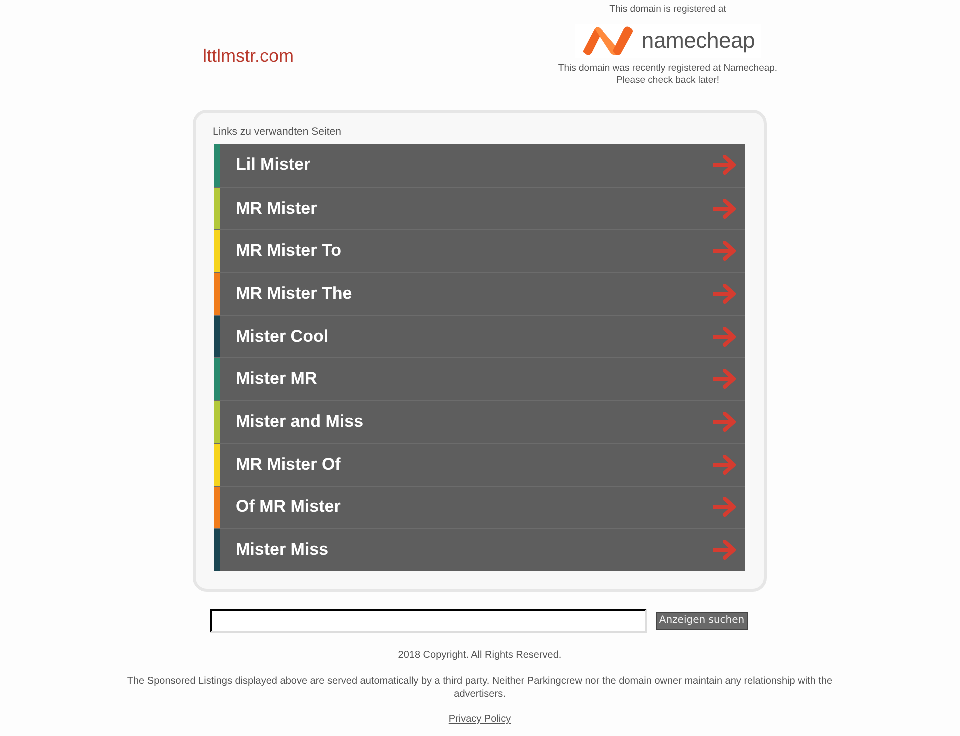 This screenshot has height=736, width=960. What do you see at coordinates (480, 687) in the screenshot?
I see `disclaimer-text: The Sponsored Listings displayed above are served automatically by a third party. Neither Parkingcrew nor the domain owner maintain any relationship with the advertisers.` at bounding box center [480, 687].